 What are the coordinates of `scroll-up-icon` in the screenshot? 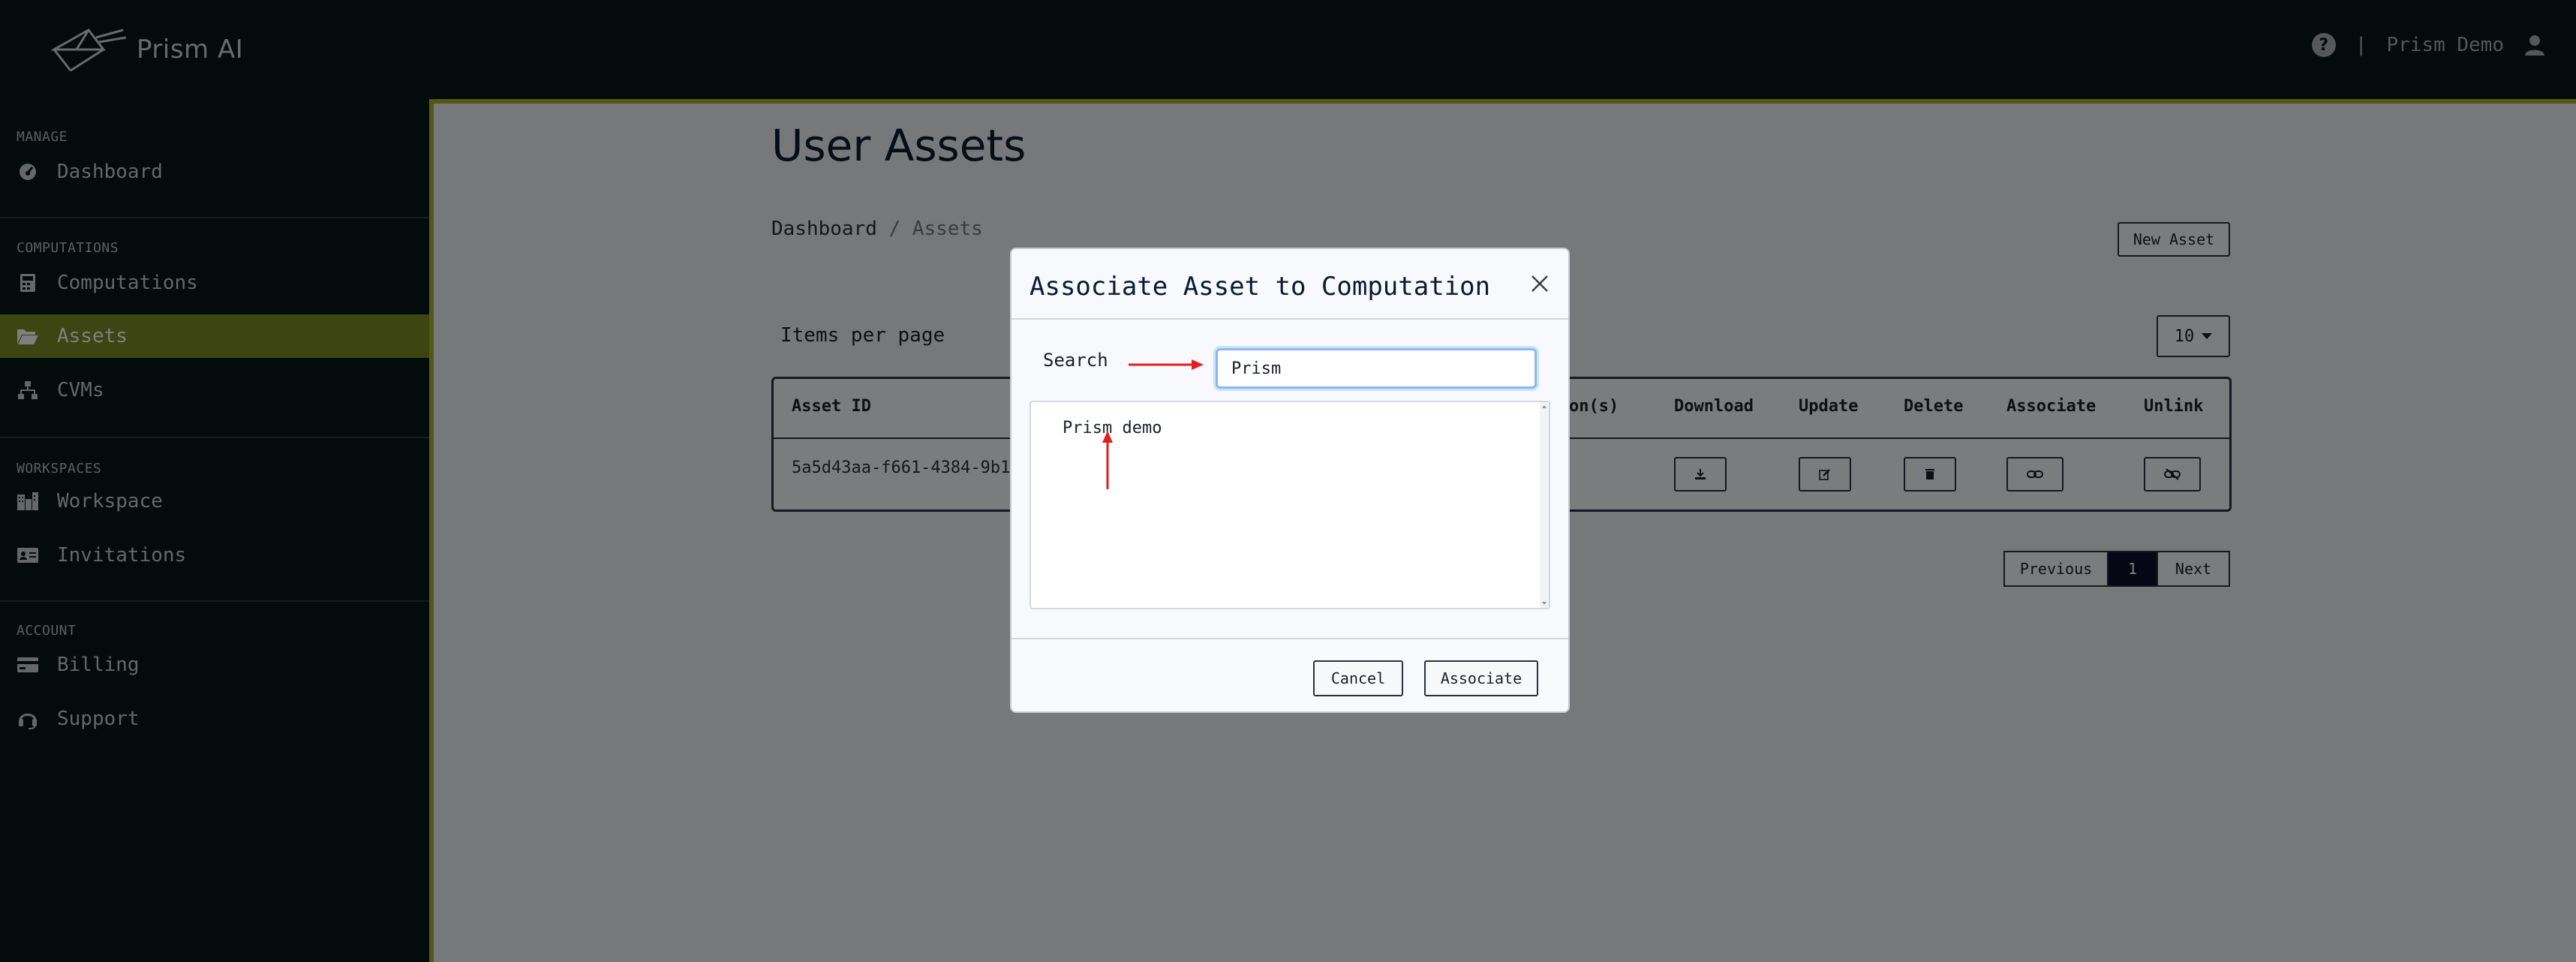 It's located at (1544, 406).